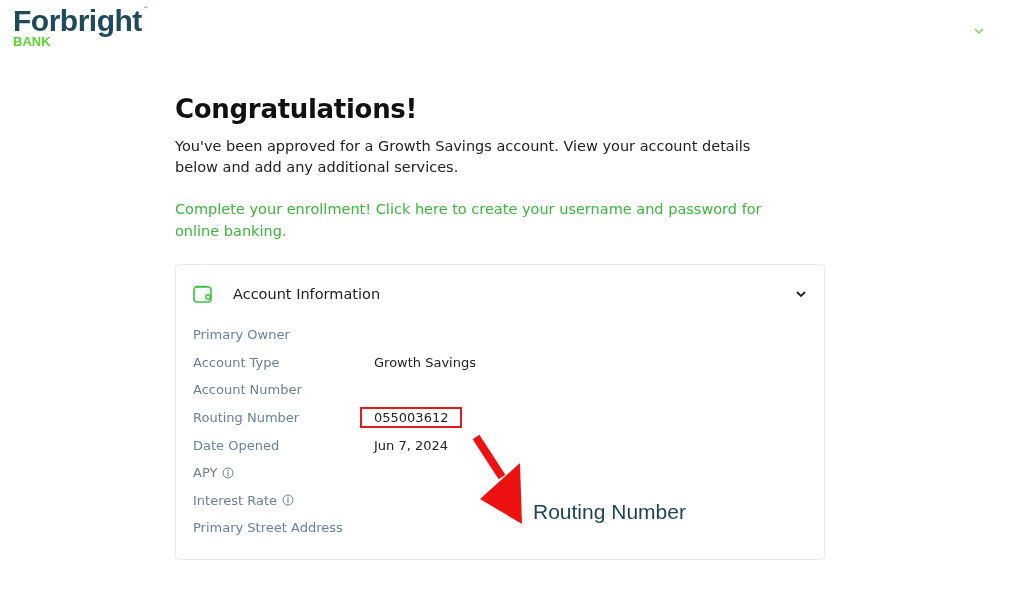  What do you see at coordinates (236, 445) in the screenshot?
I see `field-label: Date Opened` at bounding box center [236, 445].